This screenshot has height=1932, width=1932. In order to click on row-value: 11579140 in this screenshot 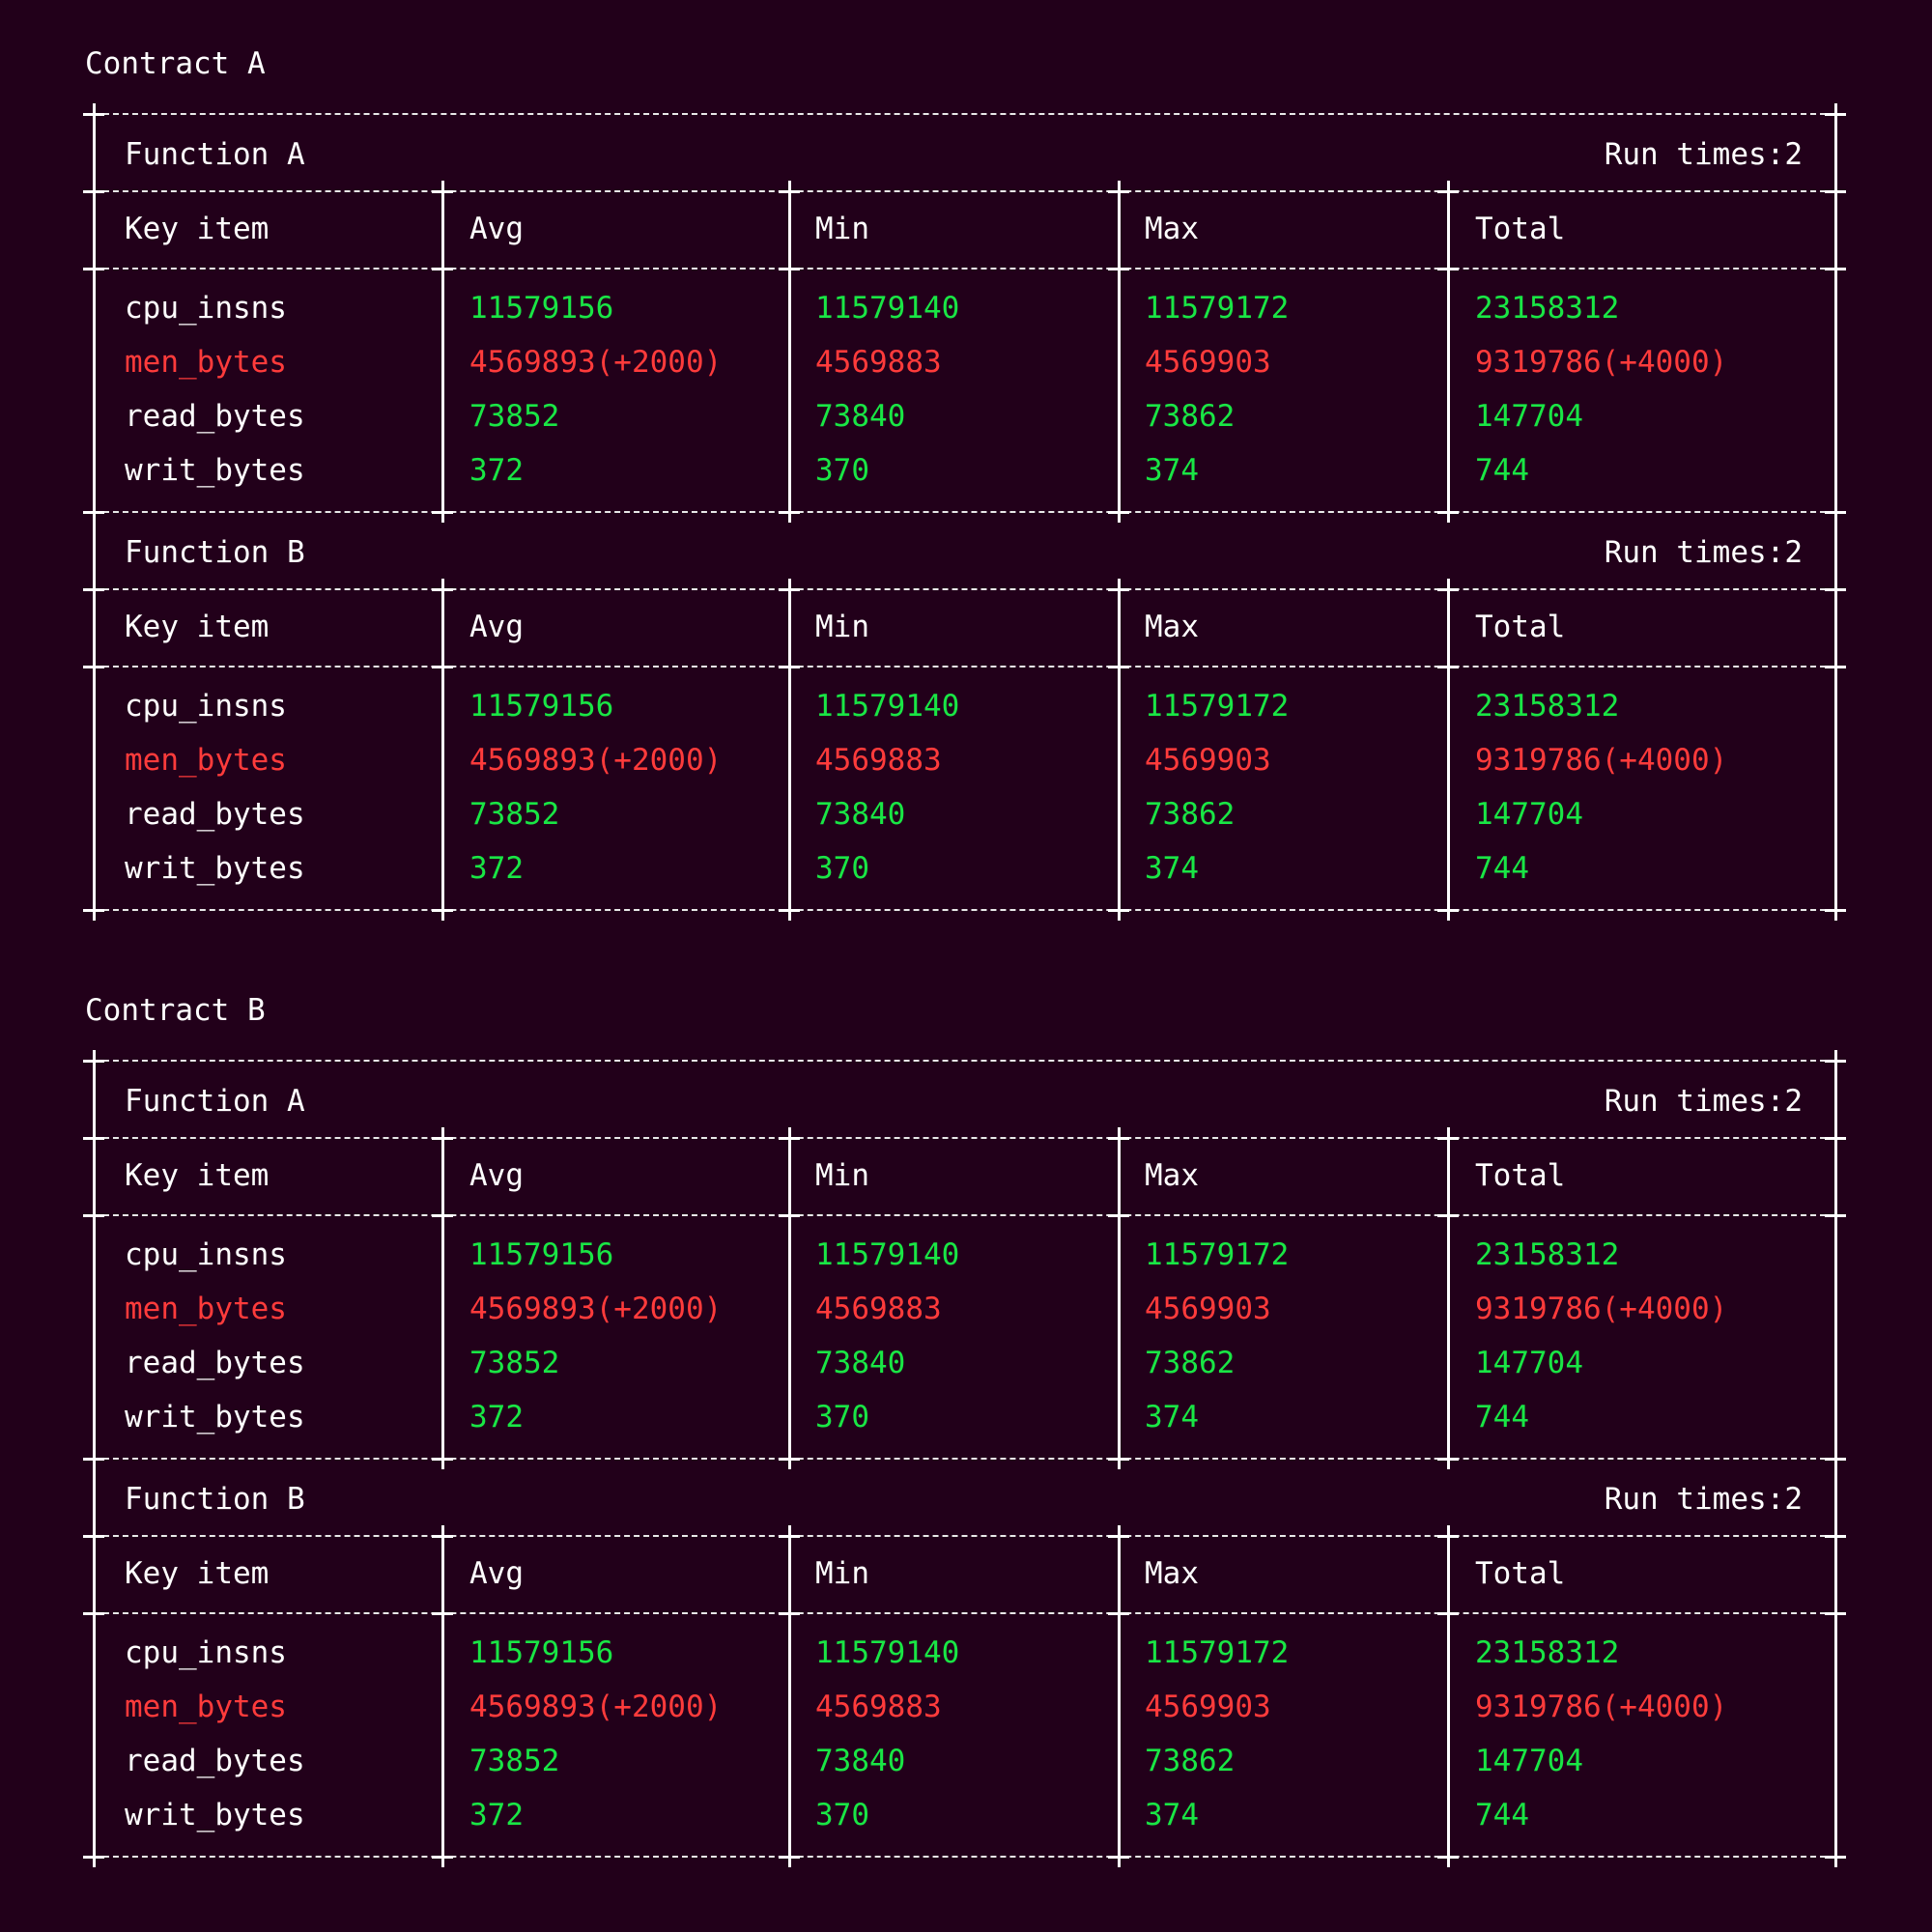, I will do `click(887, 706)`.